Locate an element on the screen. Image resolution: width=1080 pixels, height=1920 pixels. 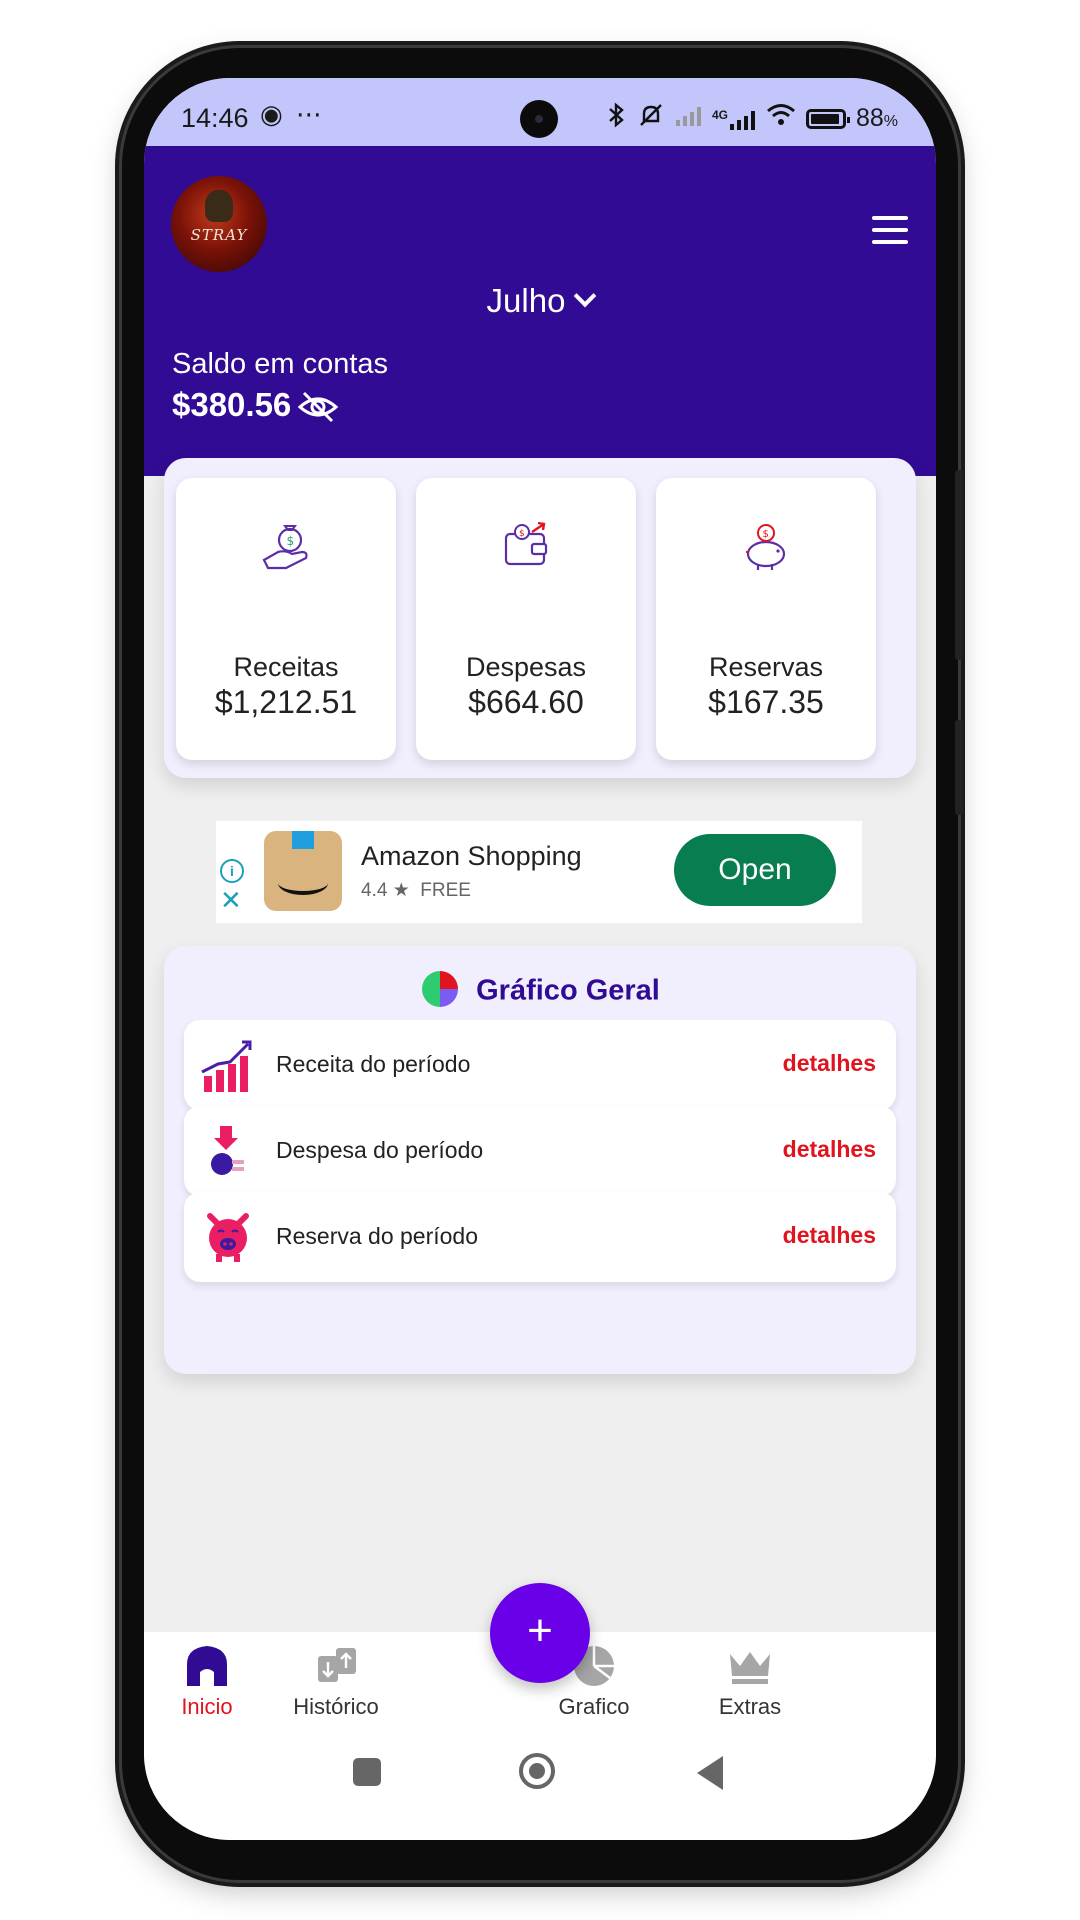
status-bar: 14:46 ◉ ⋯ 4G 88% is located at coordinates (540, 112).